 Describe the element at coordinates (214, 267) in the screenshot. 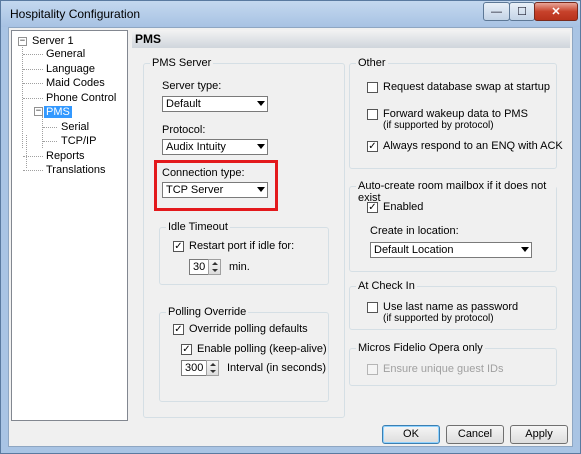

I see `idle-minutes-spinner` at that location.